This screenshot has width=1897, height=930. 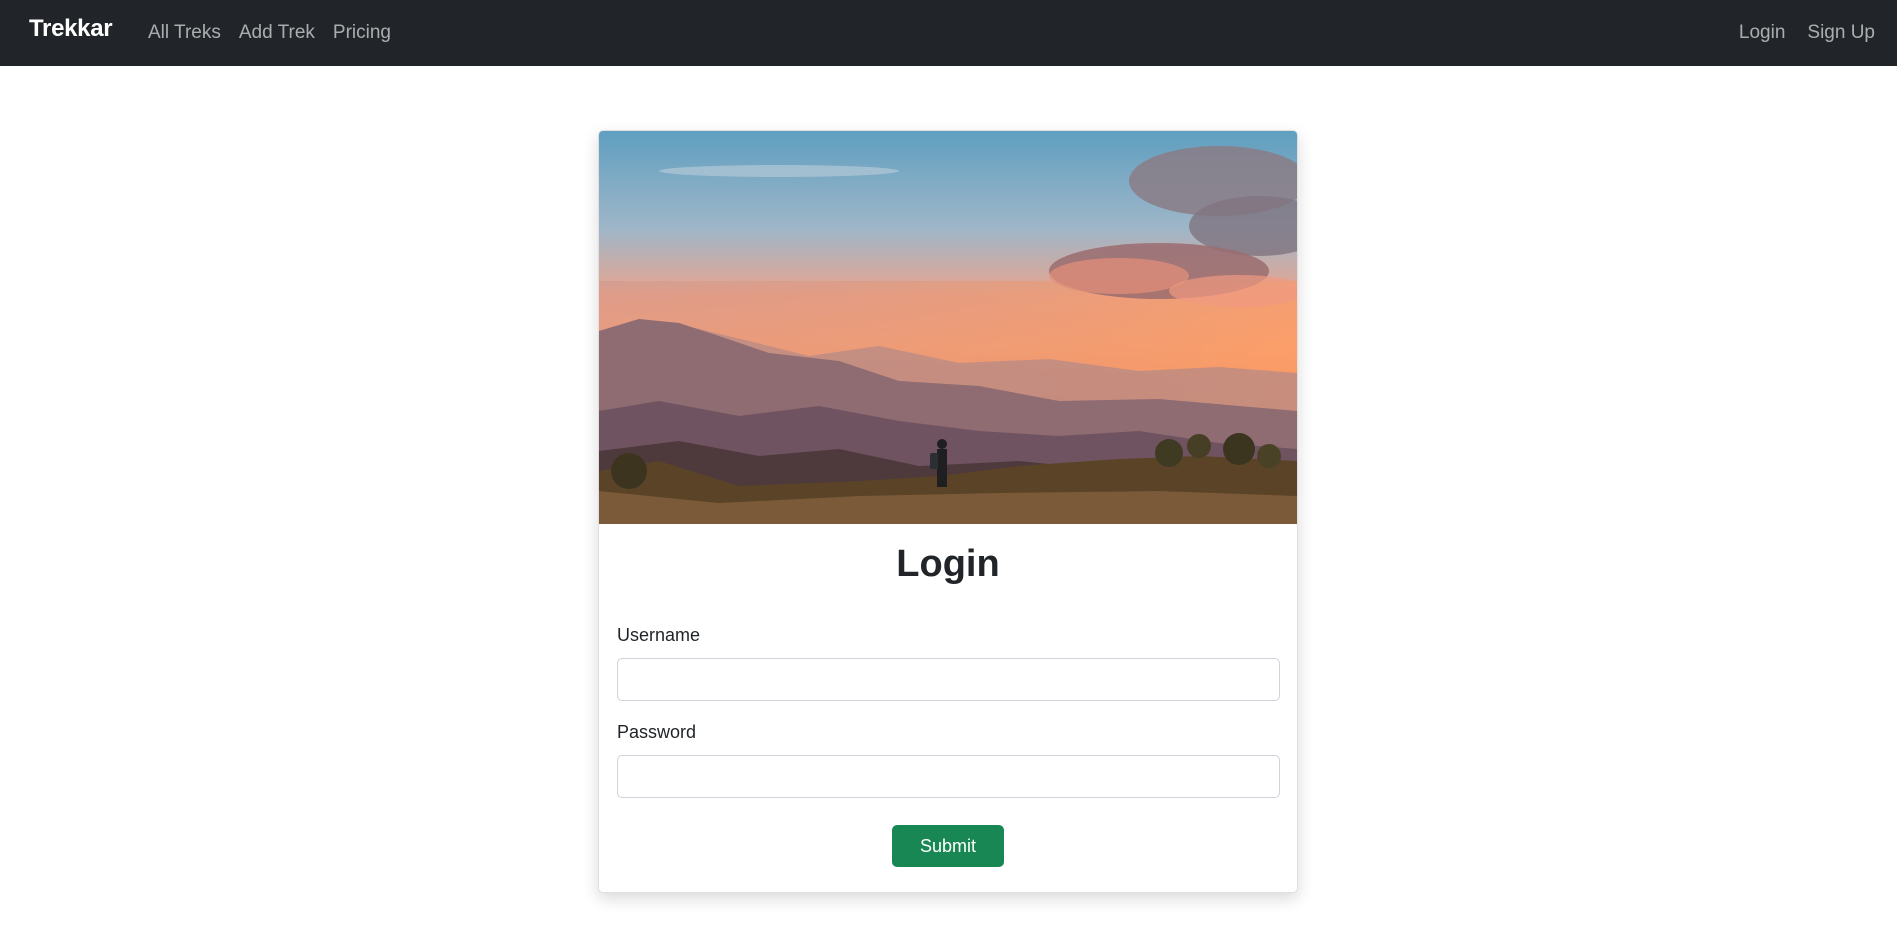 I want to click on nav-link-pricing: Pricing, so click(x=362, y=33).